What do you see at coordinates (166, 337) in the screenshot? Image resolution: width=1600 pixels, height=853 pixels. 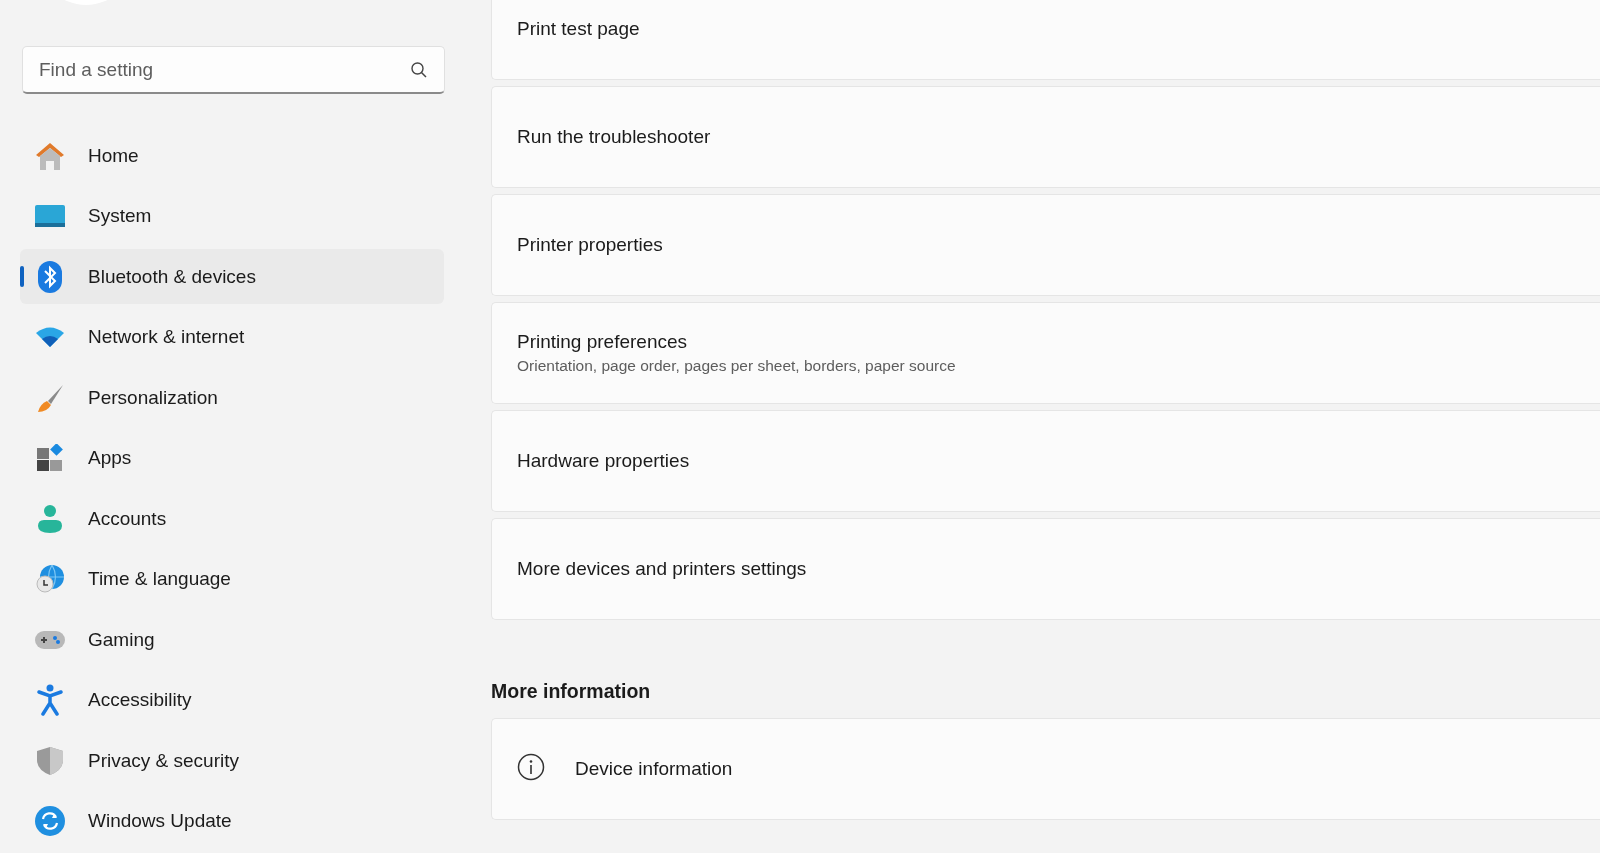 I see `nav-label: Network & internet` at bounding box center [166, 337].